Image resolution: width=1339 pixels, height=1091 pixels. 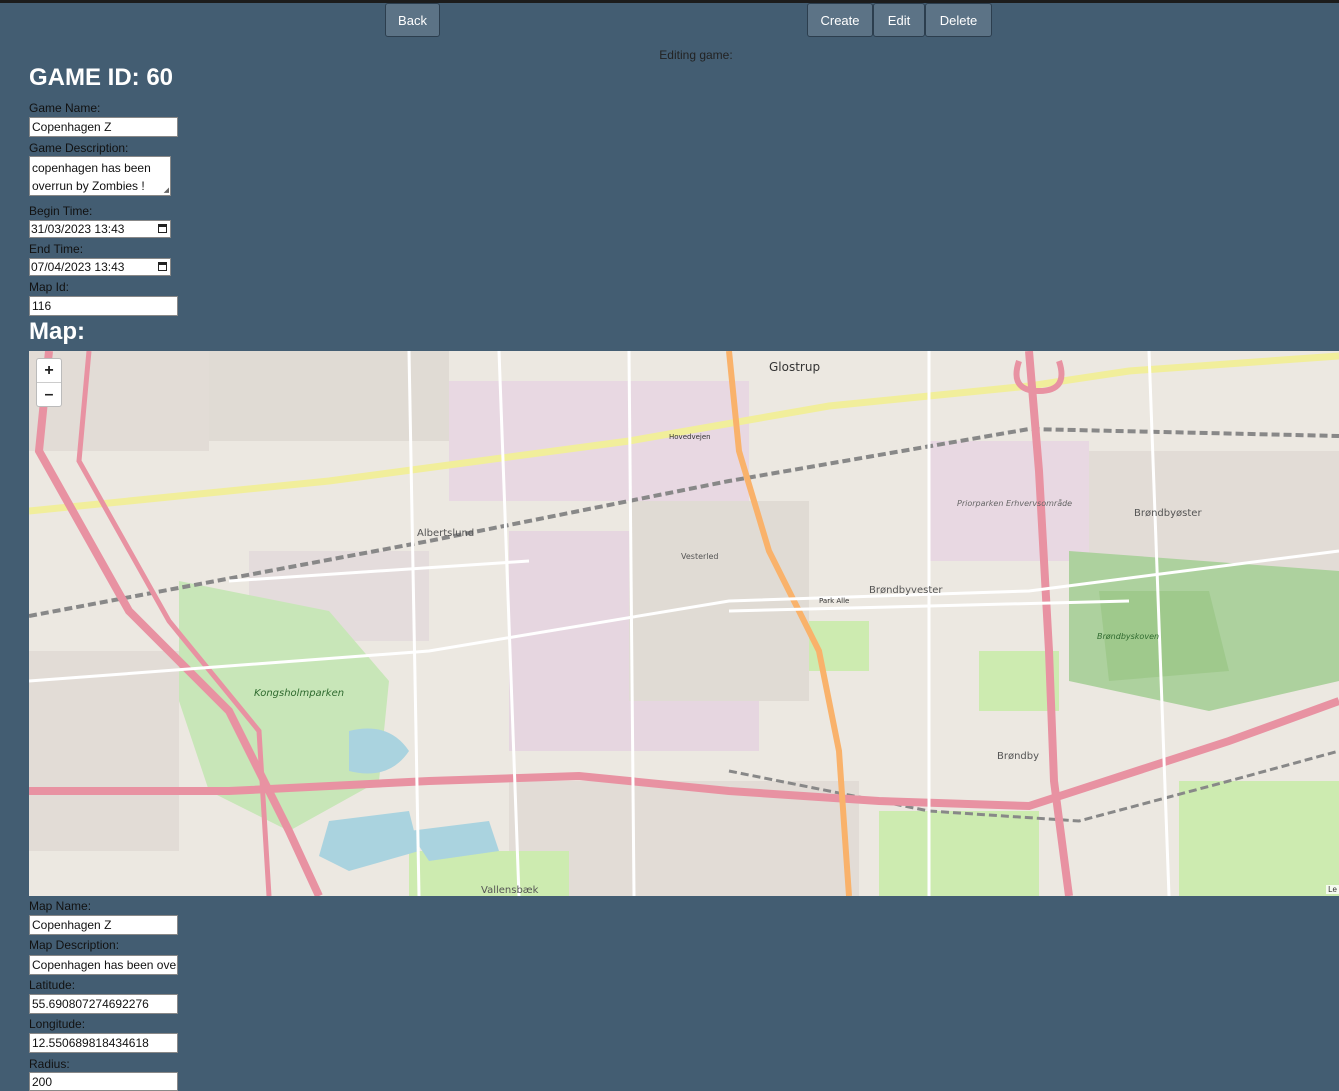 I want to click on radius-label: Radius:, so click(x=49, y=1064).